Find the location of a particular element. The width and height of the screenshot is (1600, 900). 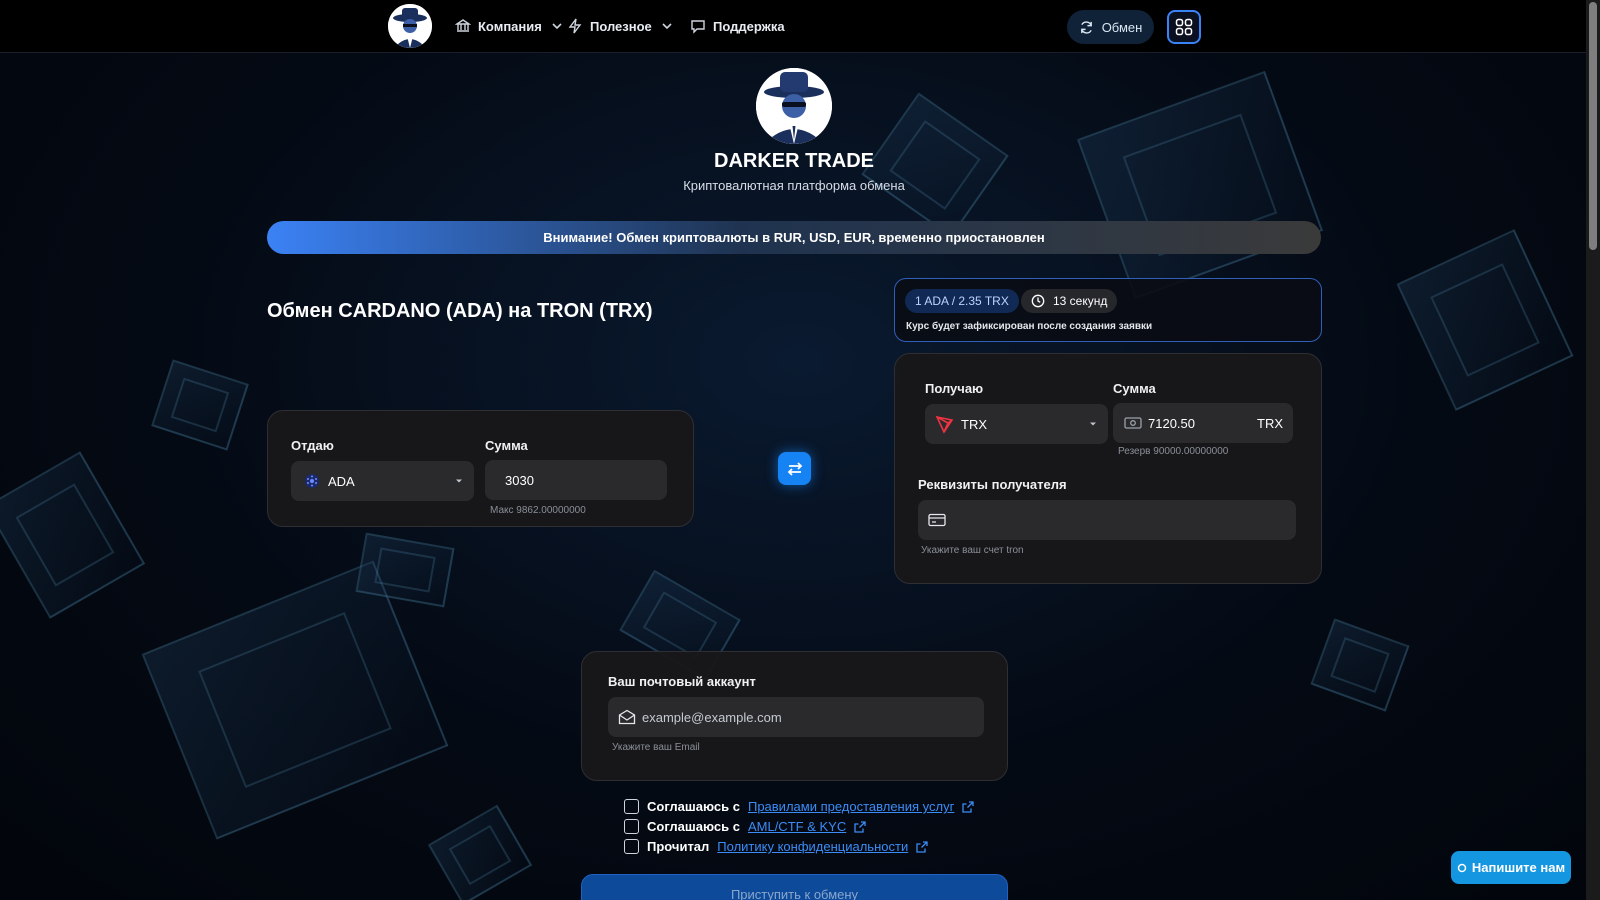

get-label: Получаю is located at coordinates (954, 388).